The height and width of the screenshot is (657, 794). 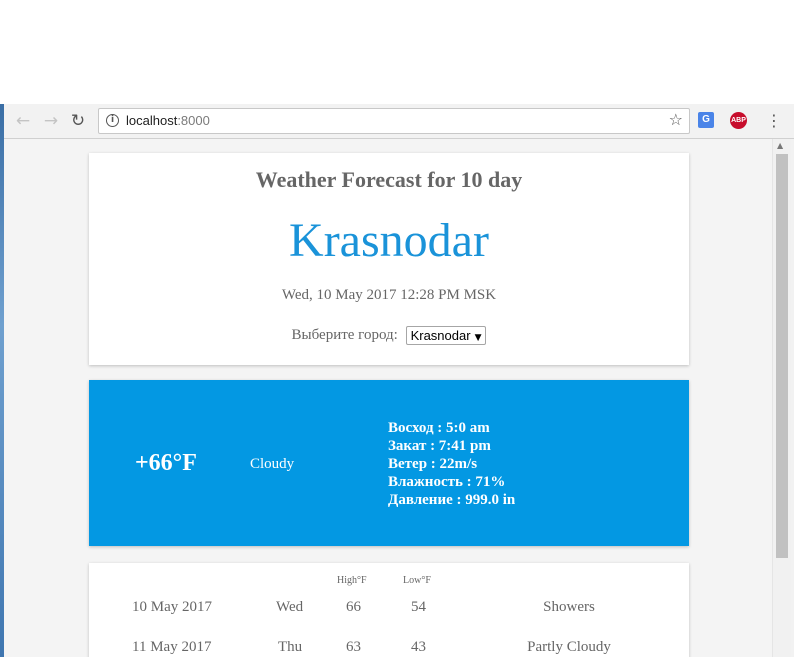 What do you see at coordinates (23, 121) in the screenshot?
I see `back-button: ←` at bounding box center [23, 121].